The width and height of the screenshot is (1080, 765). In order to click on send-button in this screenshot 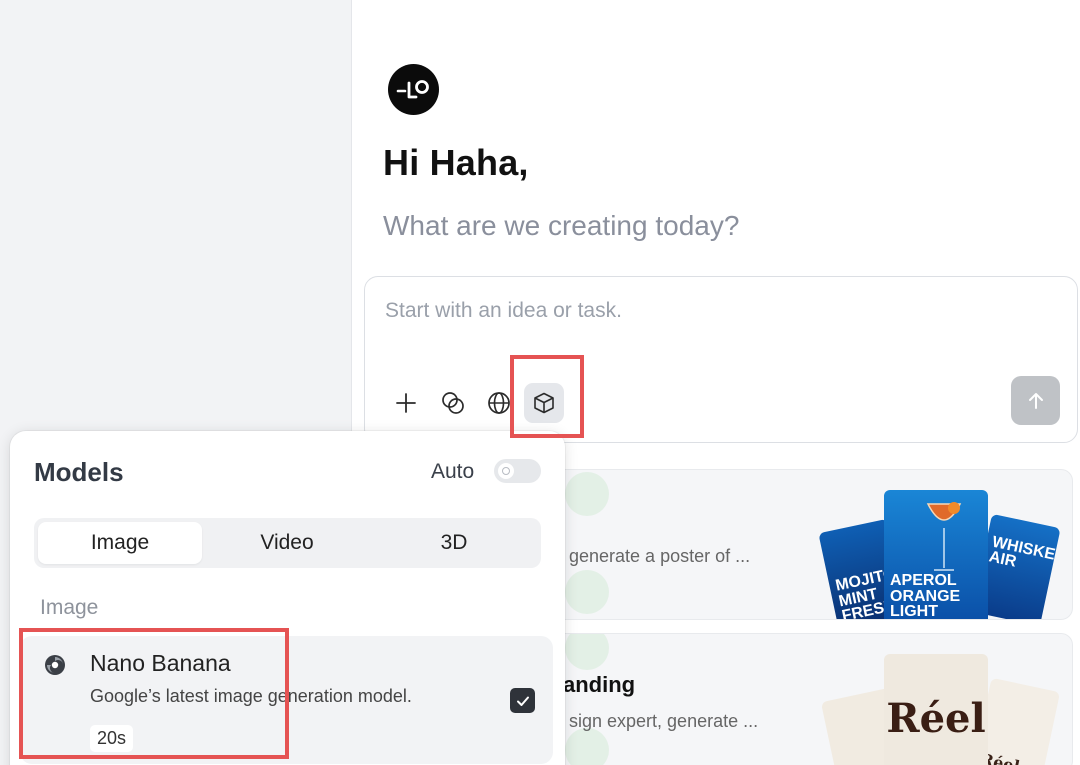, I will do `click(1035, 400)`.